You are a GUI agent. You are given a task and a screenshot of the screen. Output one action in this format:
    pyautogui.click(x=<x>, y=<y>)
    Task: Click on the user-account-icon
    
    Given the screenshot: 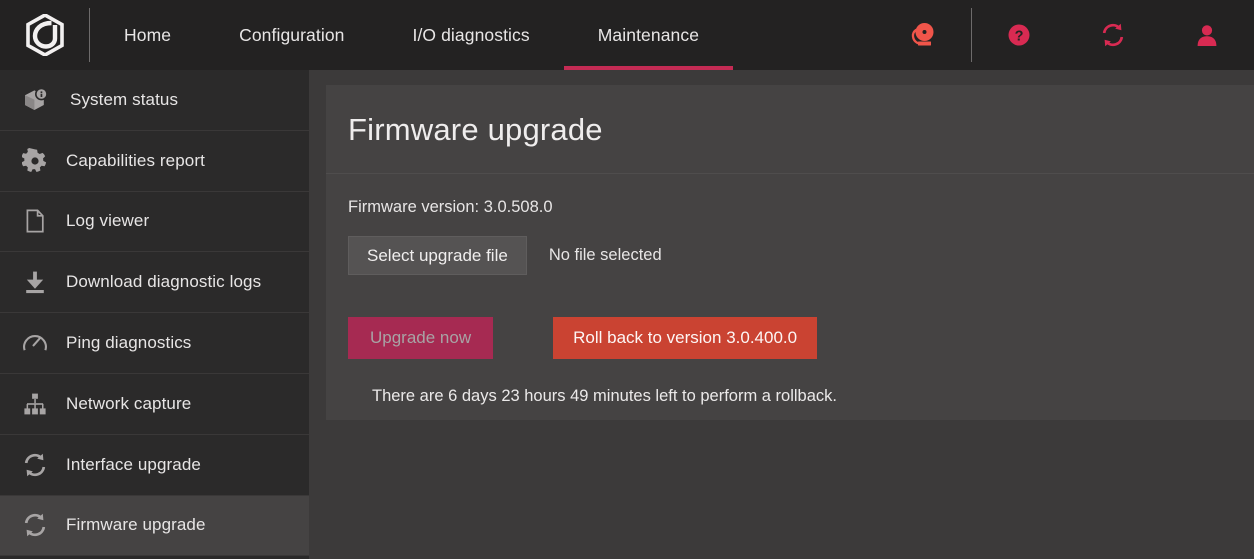 What is the action you would take?
    pyautogui.click(x=1207, y=35)
    